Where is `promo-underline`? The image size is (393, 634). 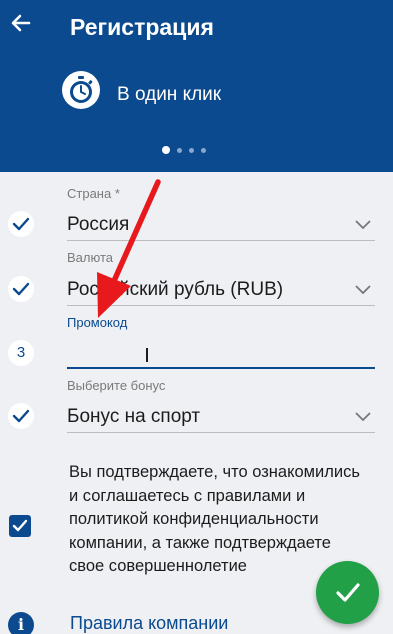 promo-underline is located at coordinates (221, 368).